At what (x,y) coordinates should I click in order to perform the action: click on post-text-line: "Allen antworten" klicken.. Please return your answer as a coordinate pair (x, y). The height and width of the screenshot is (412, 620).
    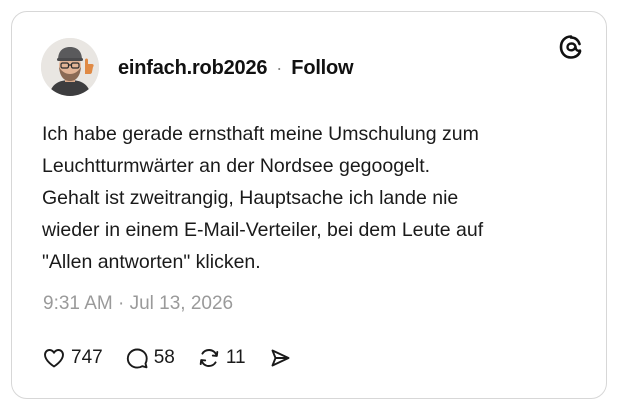
    Looking at the image, I should click on (151, 262).